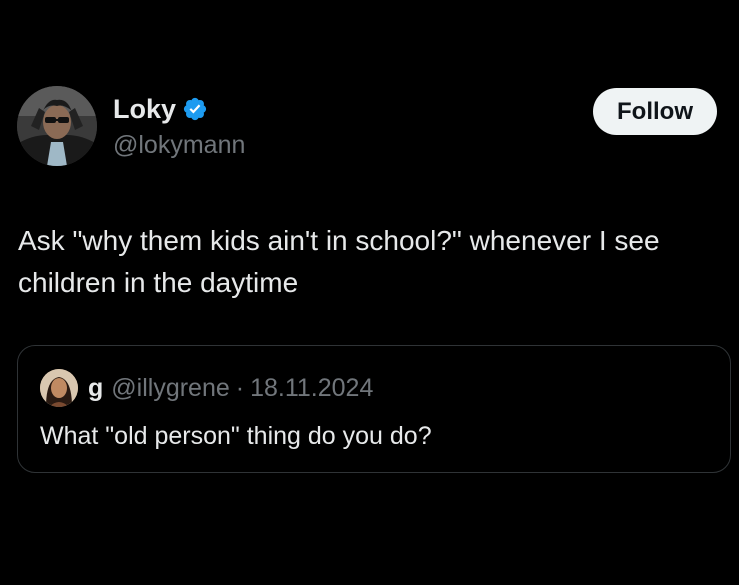 The width and height of the screenshot is (739, 585). What do you see at coordinates (655, 111) in the screenshot?
I see `follow-button: Follow` at bounding box center [655, 111].